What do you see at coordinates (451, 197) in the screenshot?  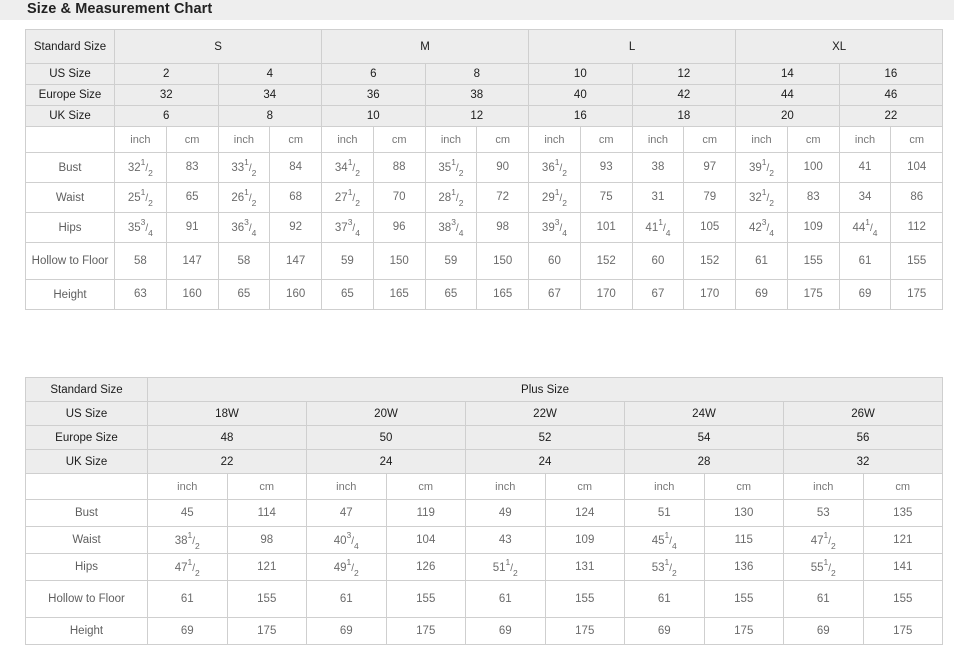 I see `measurement-cell: 281/2` at bounding box center [451, 197].